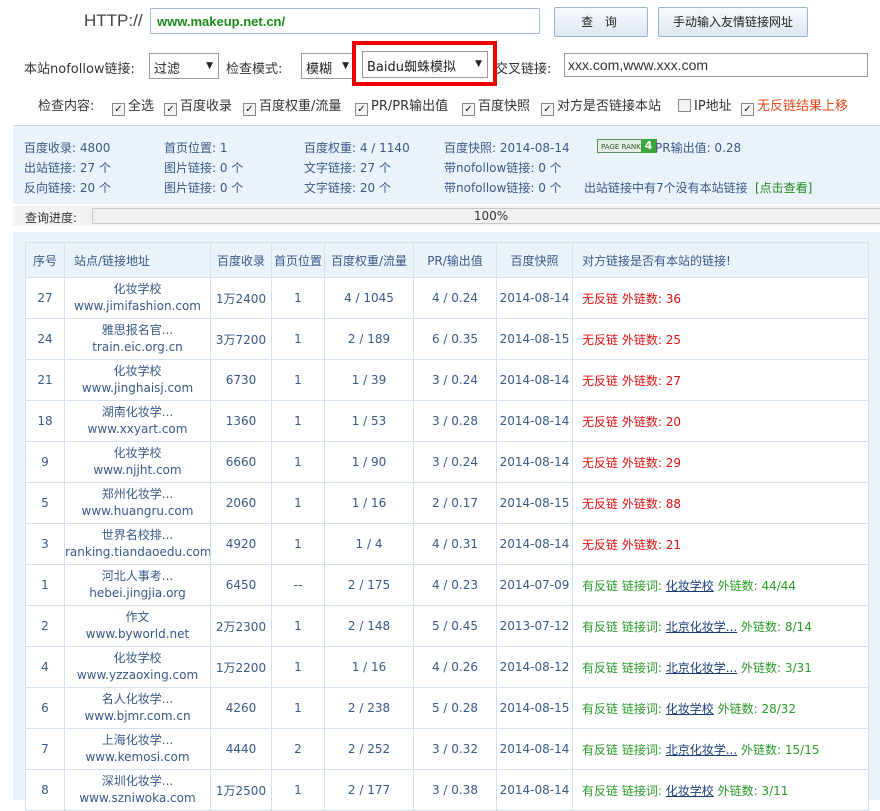 The image size is (880, 811). Describe the element at coordinates (138, 617) in the screenshot. I see `site-name: 作文` at that location.